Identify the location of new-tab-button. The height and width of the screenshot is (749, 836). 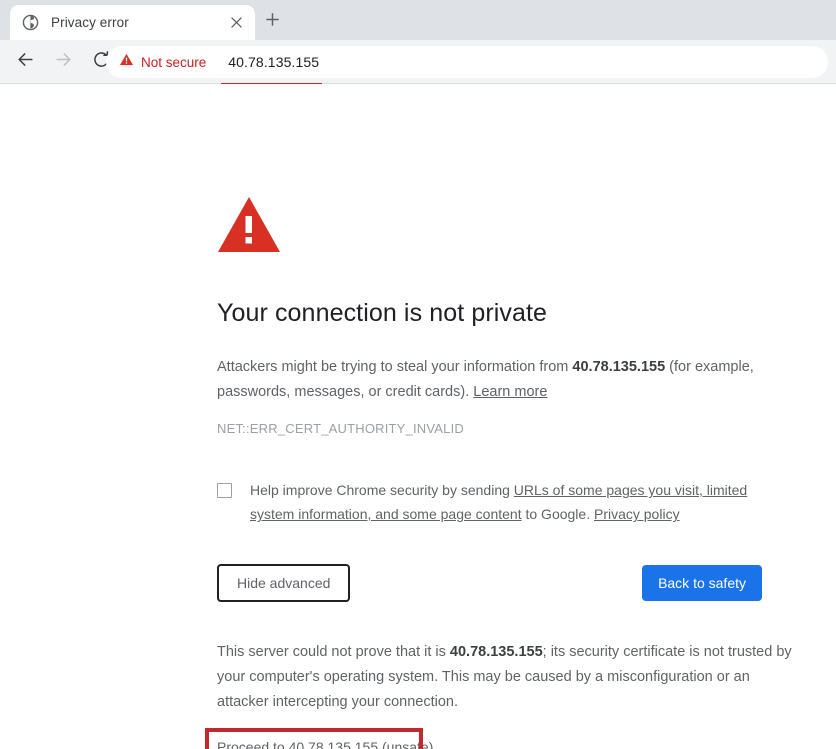
(272, 22).